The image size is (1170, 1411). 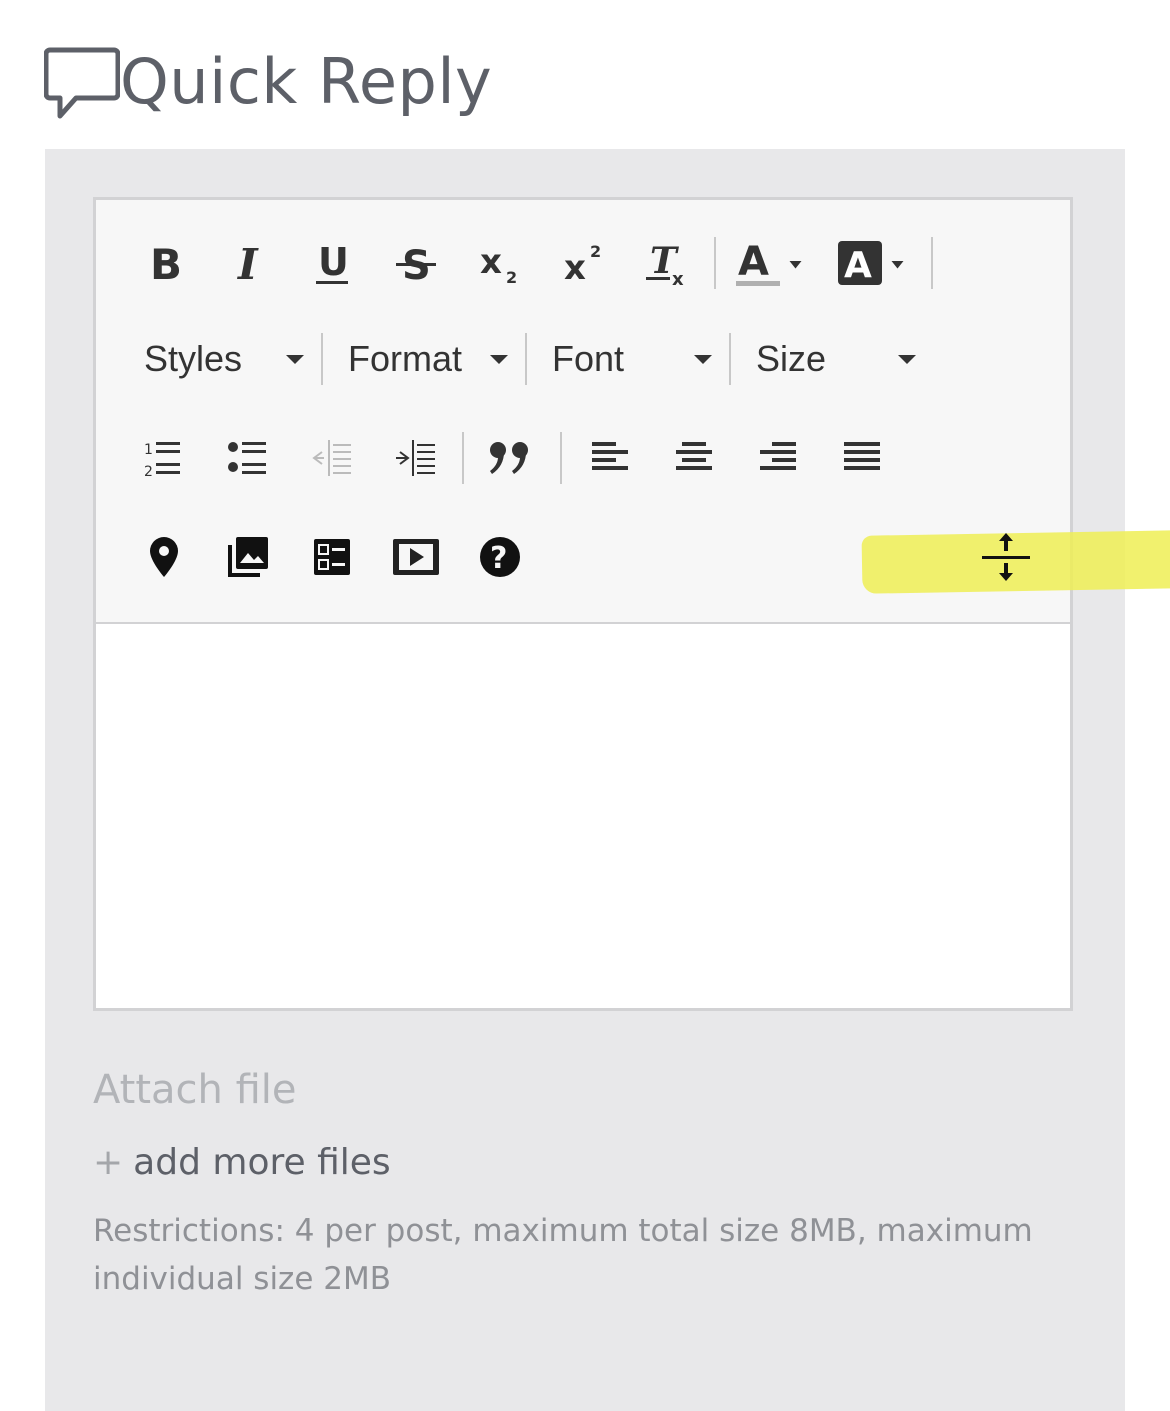 I want to click on align-center-icon, so click(x=694, y=456).